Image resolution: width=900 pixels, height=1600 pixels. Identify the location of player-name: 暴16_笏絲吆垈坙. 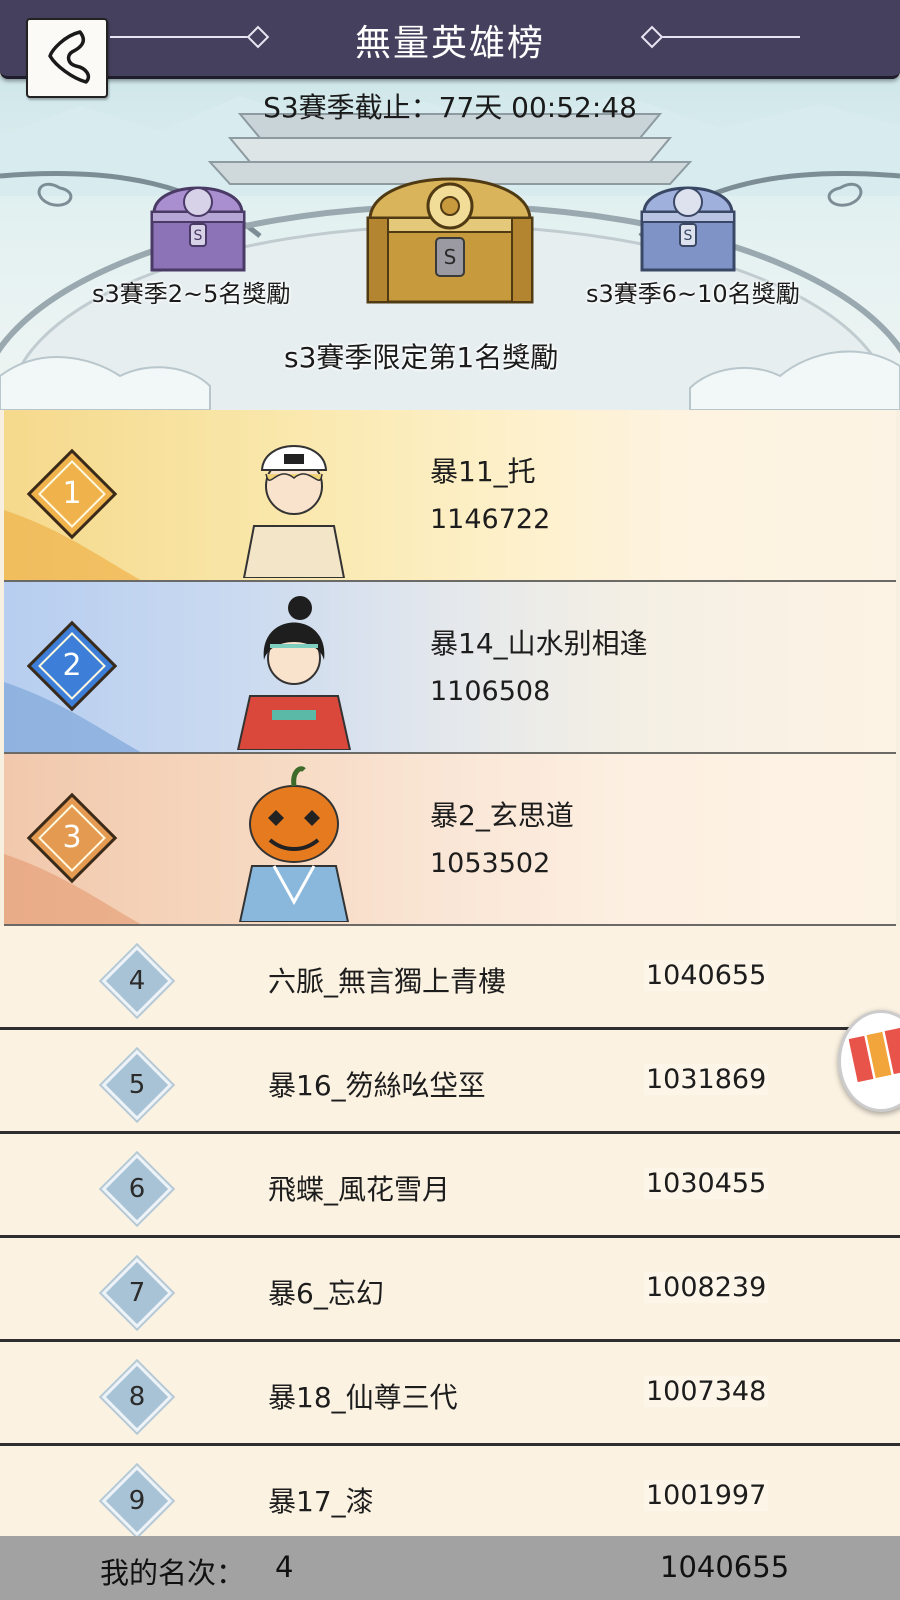
(377, 1085).